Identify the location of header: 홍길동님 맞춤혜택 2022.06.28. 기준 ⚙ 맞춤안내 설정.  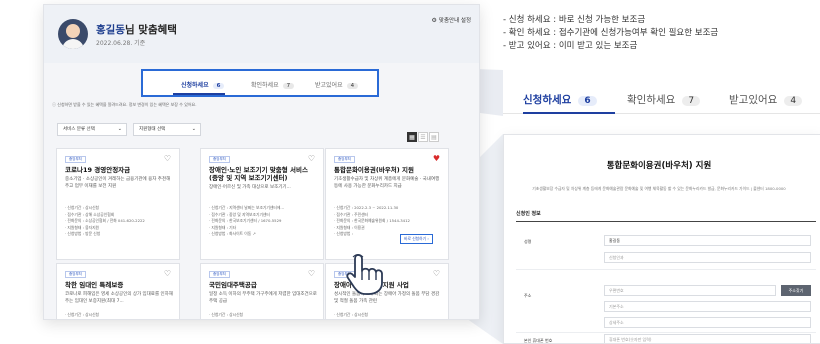
(261, 34).